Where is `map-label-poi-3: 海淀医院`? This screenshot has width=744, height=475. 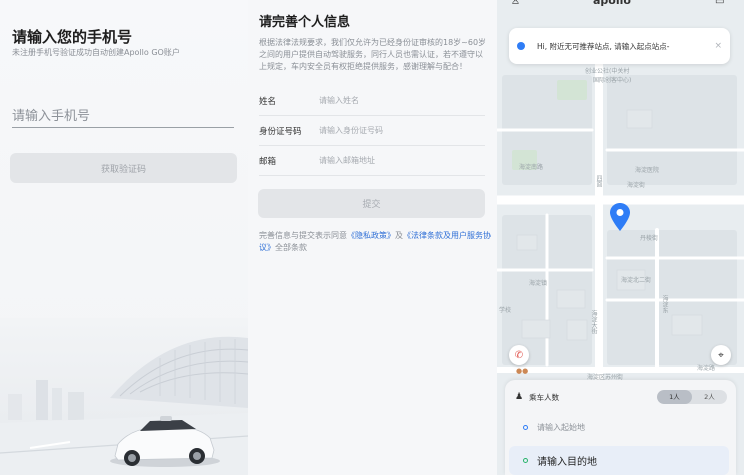 map-label-poi-3: 海淀医院 is located at coordinates (647, 170).